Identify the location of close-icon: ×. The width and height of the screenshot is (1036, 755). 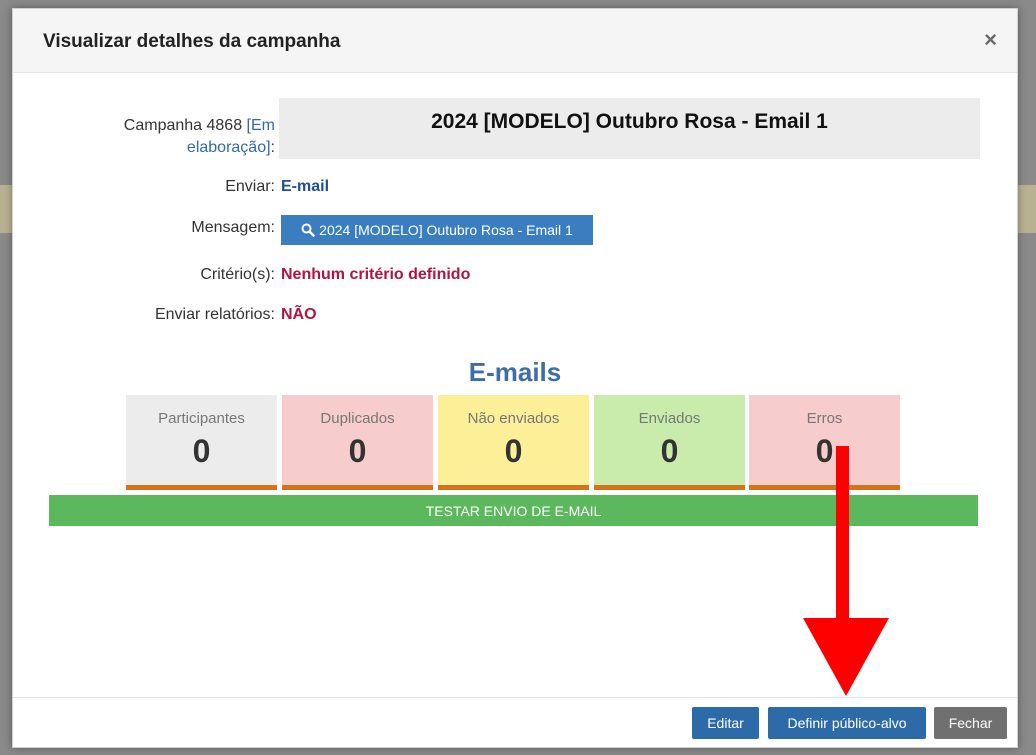
(990, 40).